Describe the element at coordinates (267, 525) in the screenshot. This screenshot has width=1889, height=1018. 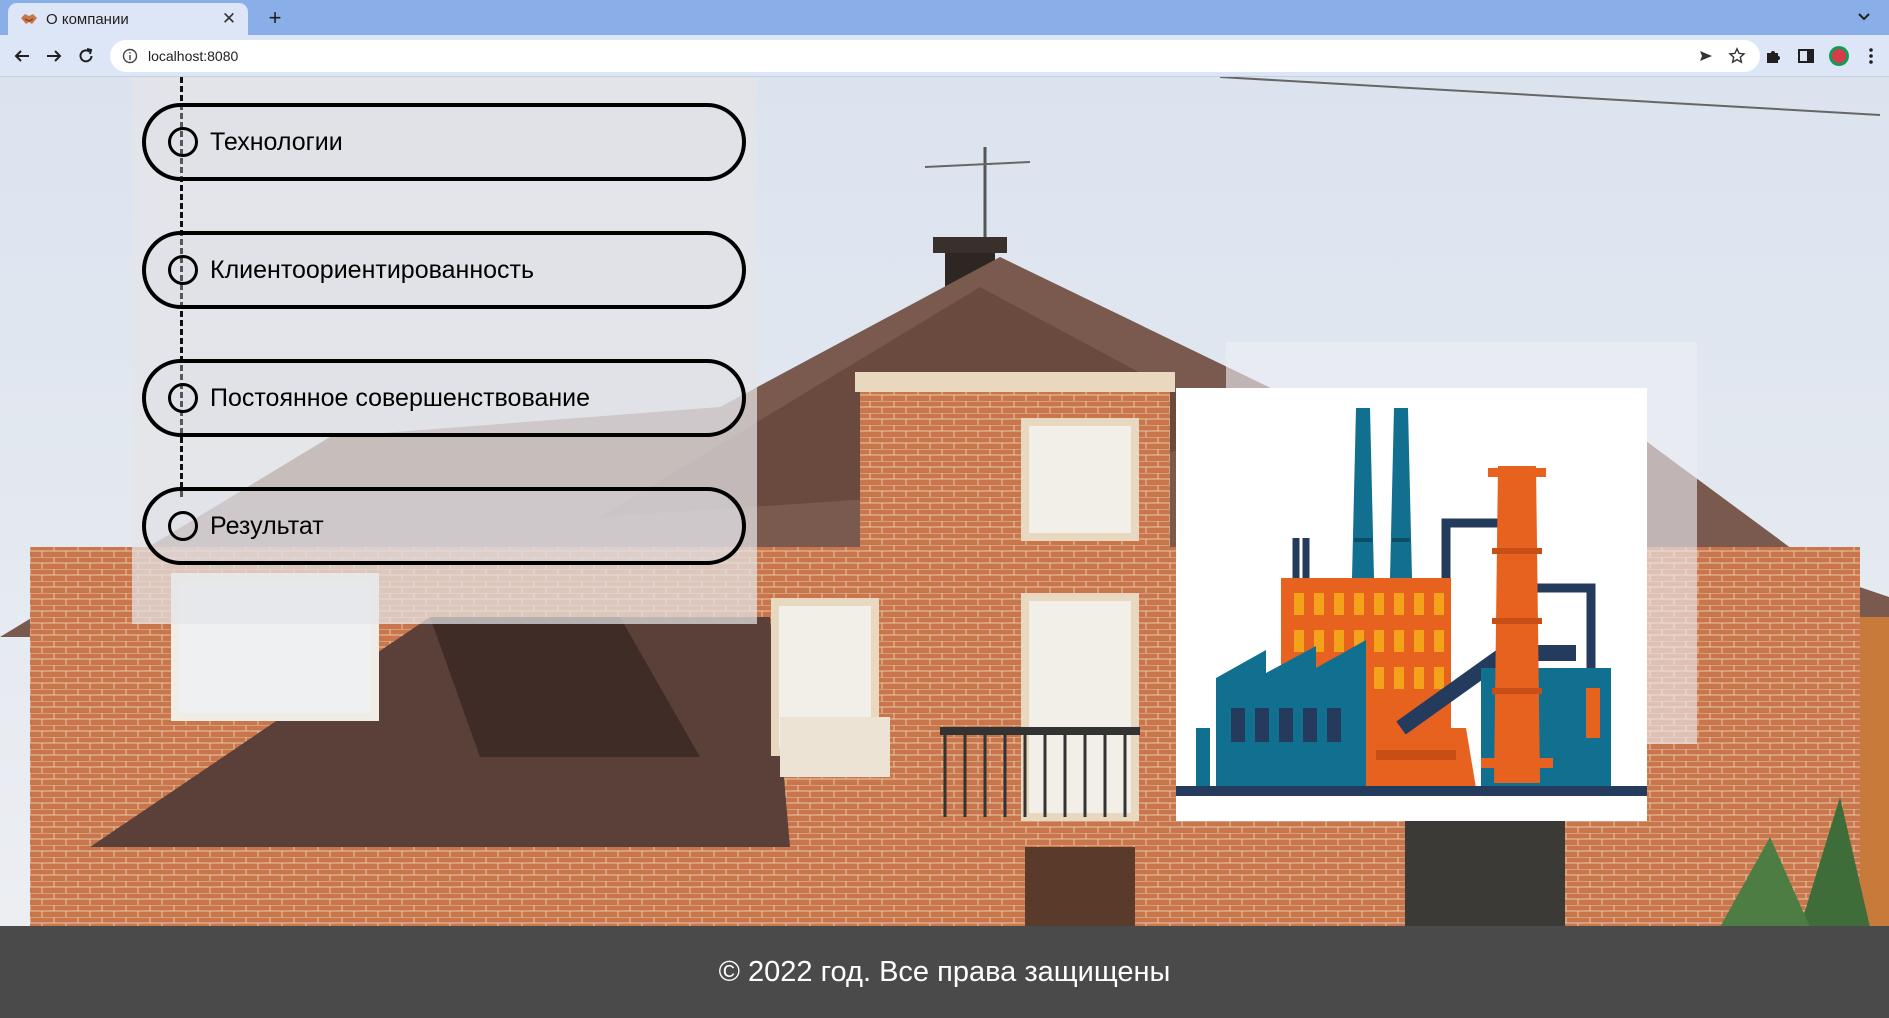
I see `timeline-step-label: Результат` at that location.